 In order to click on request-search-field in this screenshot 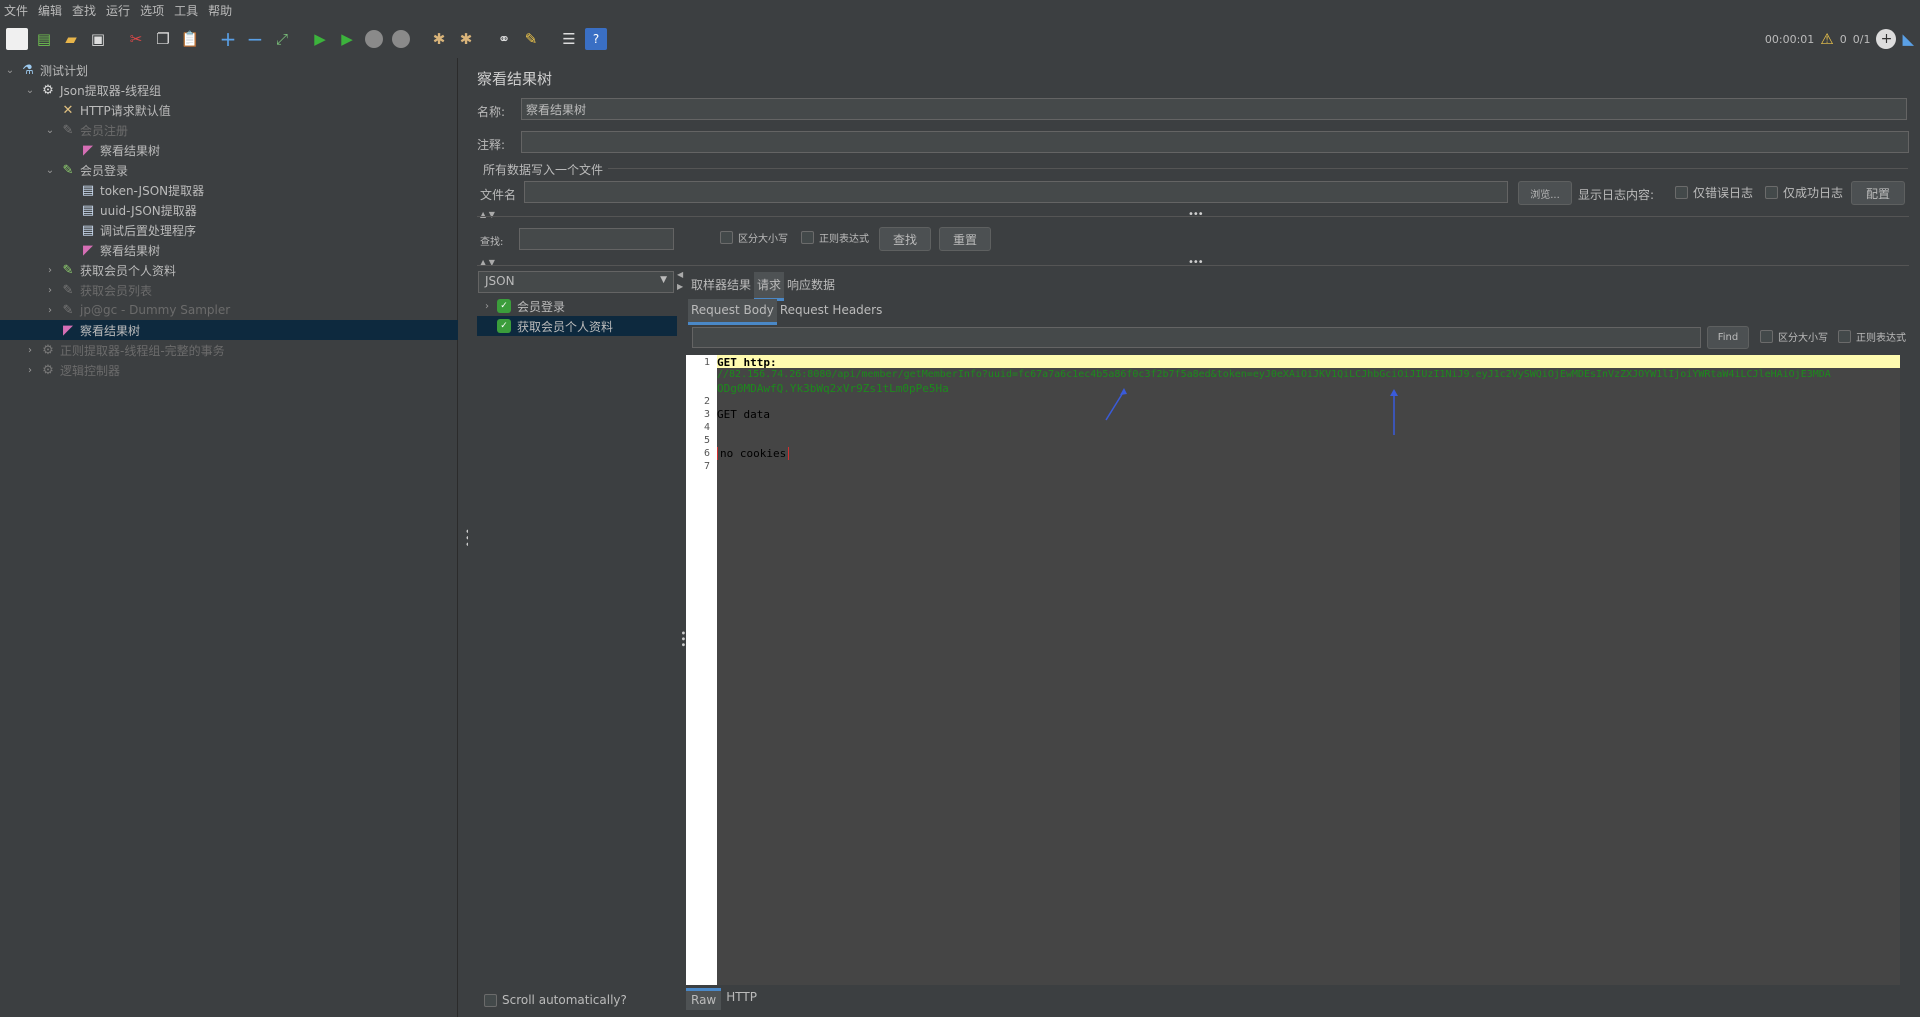, I will do `click(1196, 337)`.